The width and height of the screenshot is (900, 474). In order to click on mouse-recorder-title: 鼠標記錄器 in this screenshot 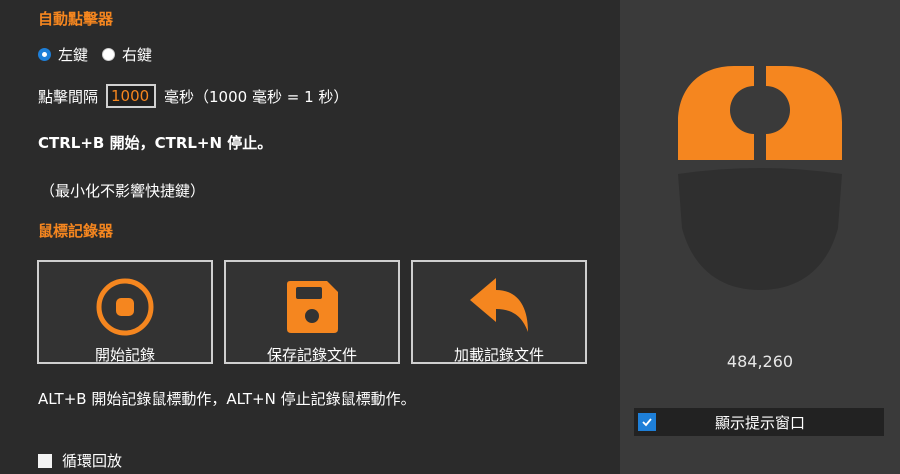, I will do `click(76, 231)`.